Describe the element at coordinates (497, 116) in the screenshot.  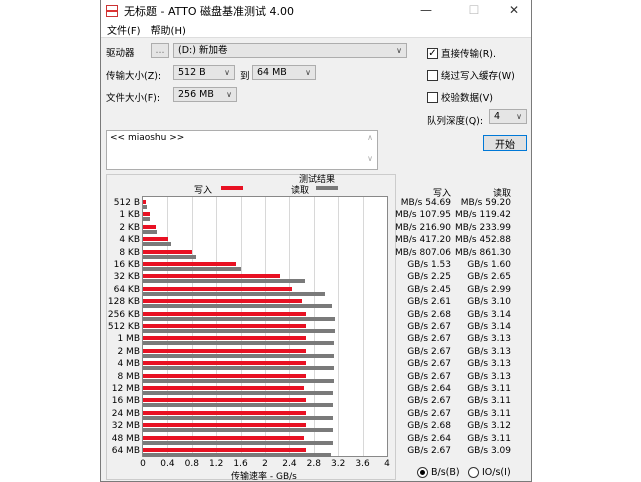
I see `queue-depth-value: 4` at that location.